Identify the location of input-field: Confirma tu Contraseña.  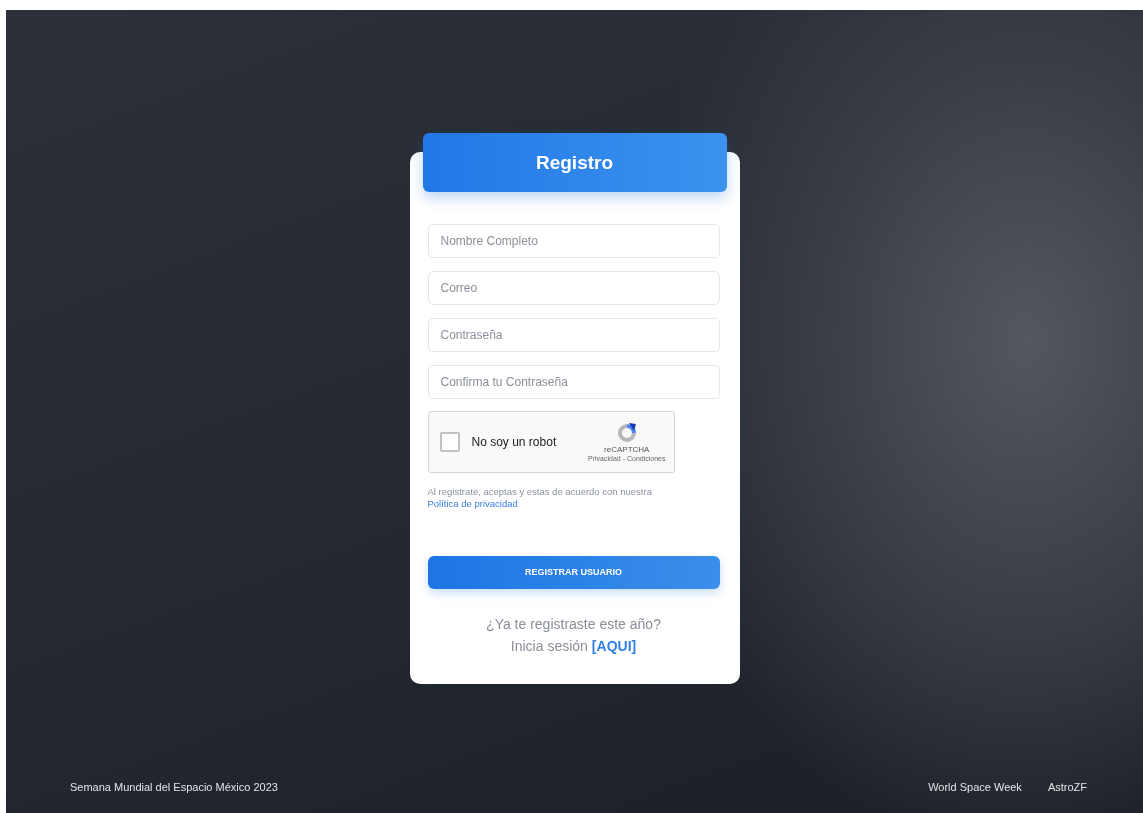
(573, 382).